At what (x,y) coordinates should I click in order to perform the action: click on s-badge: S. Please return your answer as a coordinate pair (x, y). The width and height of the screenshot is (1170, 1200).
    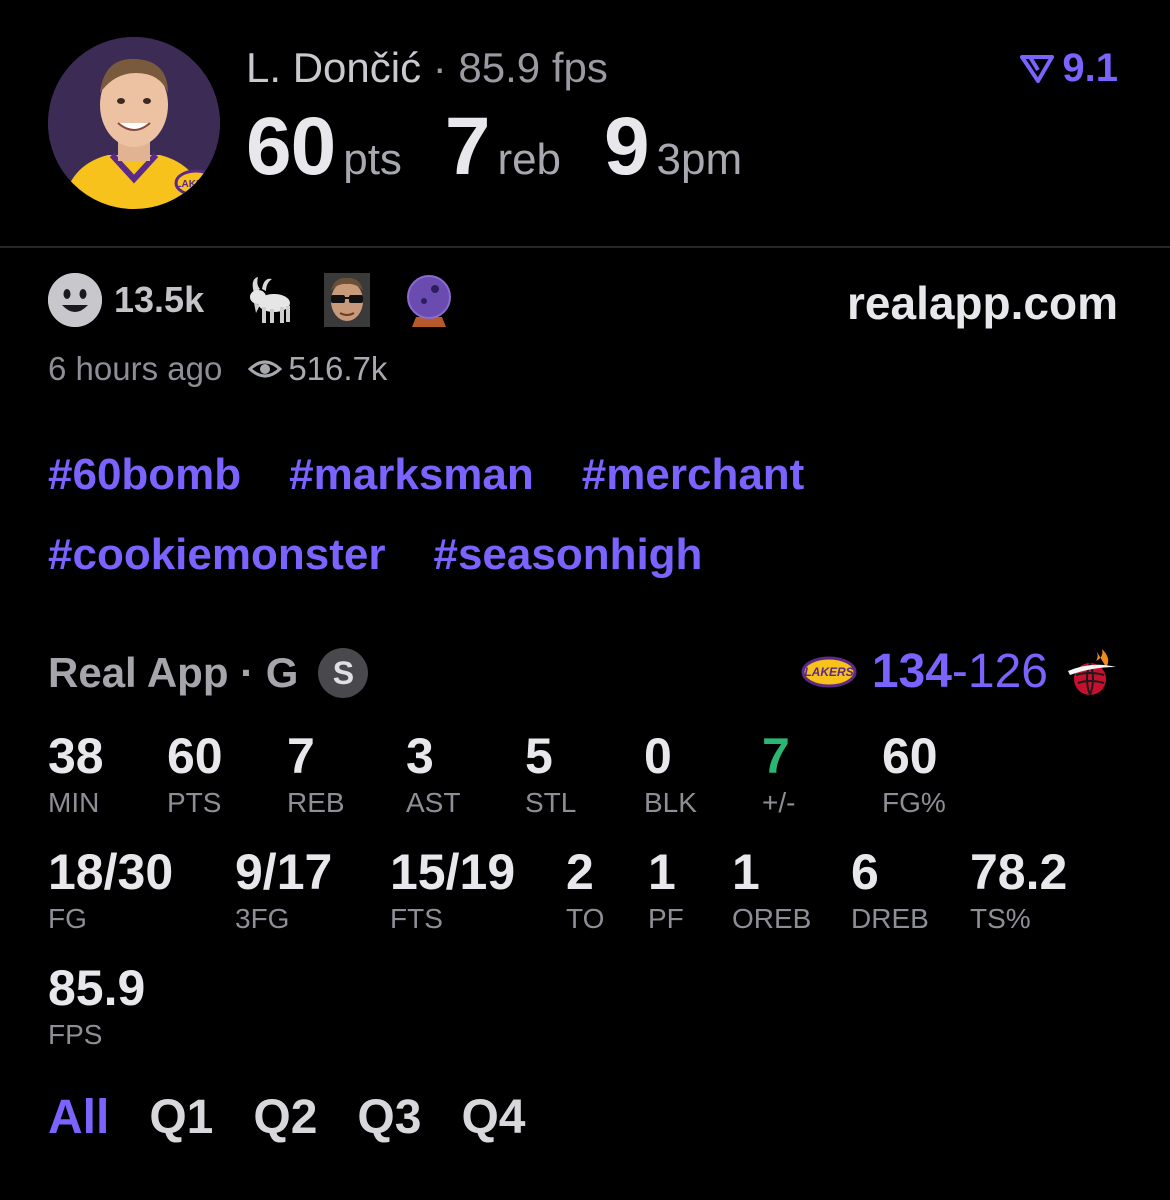
    Looking at the image, I should click on (343, 673).